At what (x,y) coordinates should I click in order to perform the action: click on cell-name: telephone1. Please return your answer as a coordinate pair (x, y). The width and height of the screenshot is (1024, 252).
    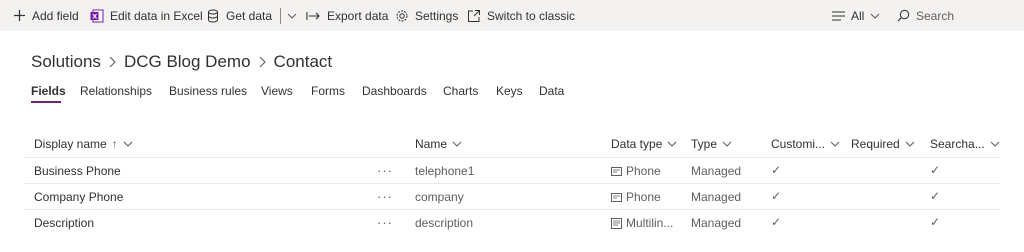
    Looking at the image, I should click on (445, 171).